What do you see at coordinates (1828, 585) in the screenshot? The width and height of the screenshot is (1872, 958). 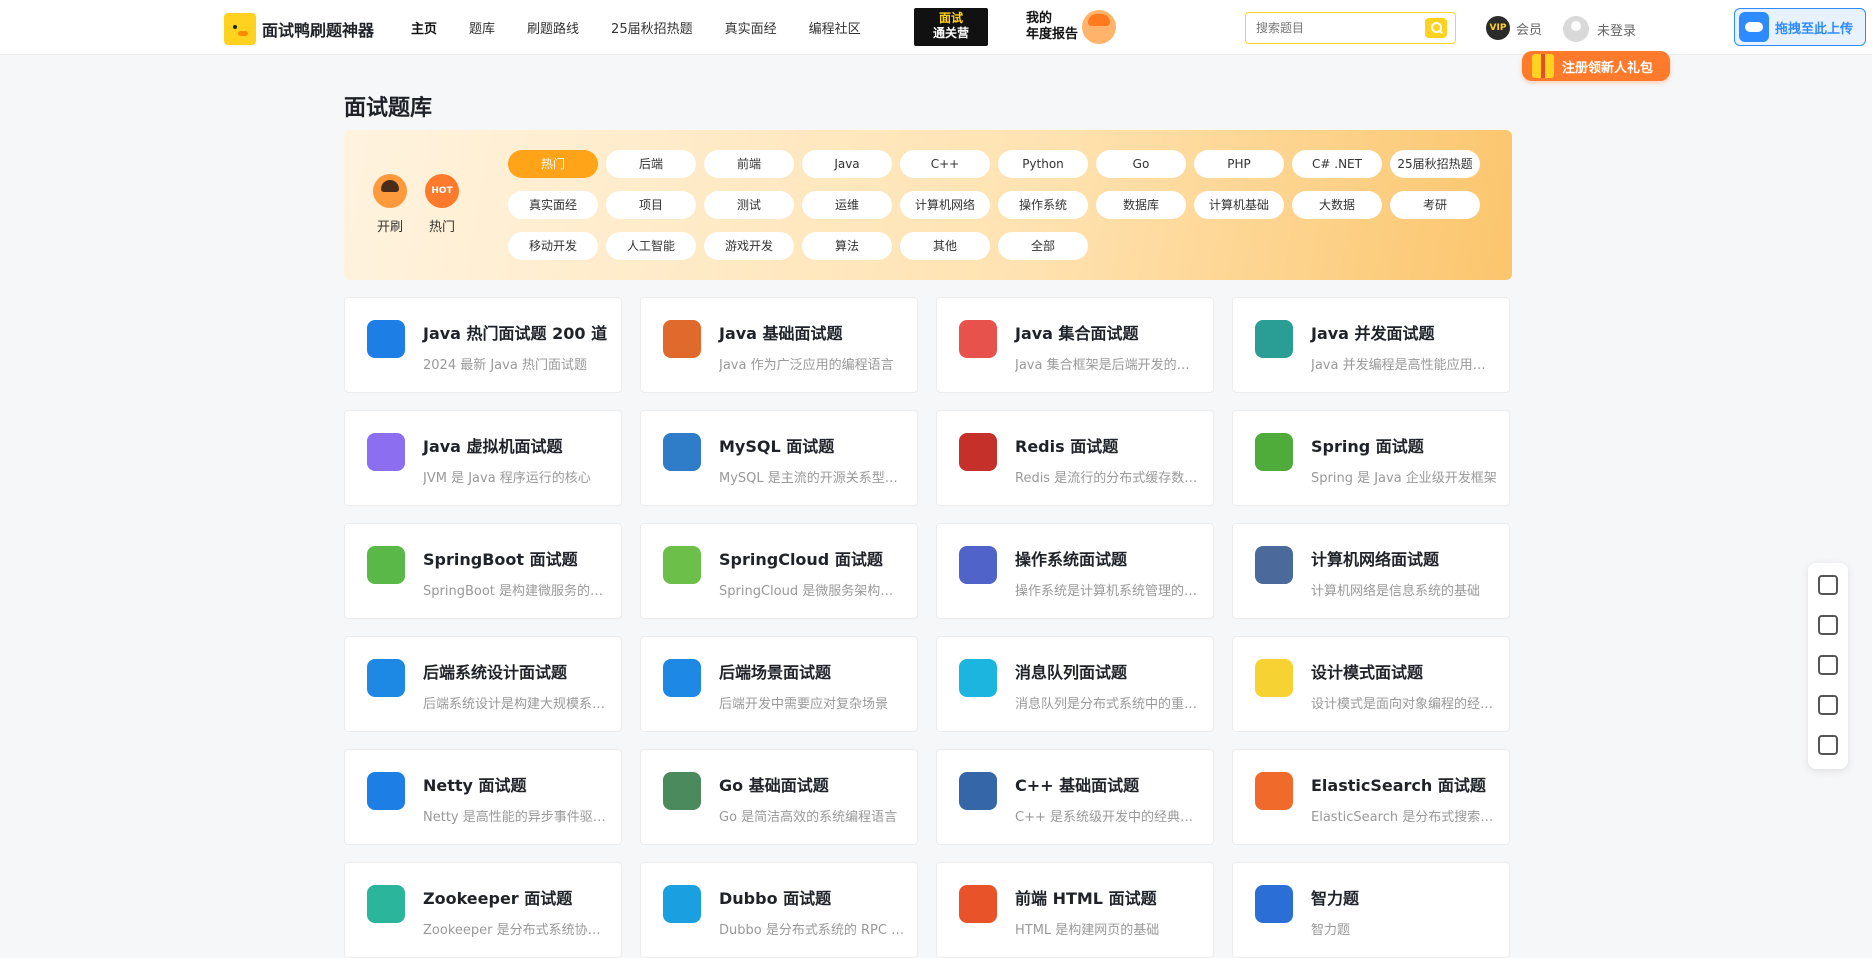 I see `customer-service-icon` at bounding box center [1828, 585].